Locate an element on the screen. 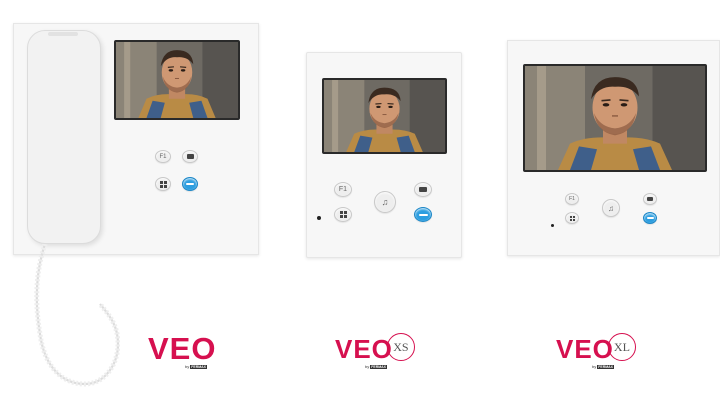 The height and width of the screenshot is (394, 720). xs-badge: XS is located at coordinates (400, 347).